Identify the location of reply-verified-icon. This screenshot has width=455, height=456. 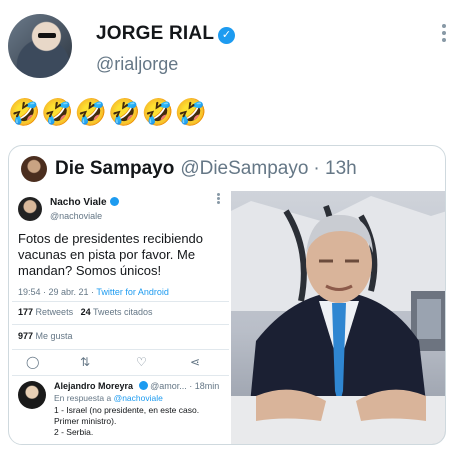
(143, 385).